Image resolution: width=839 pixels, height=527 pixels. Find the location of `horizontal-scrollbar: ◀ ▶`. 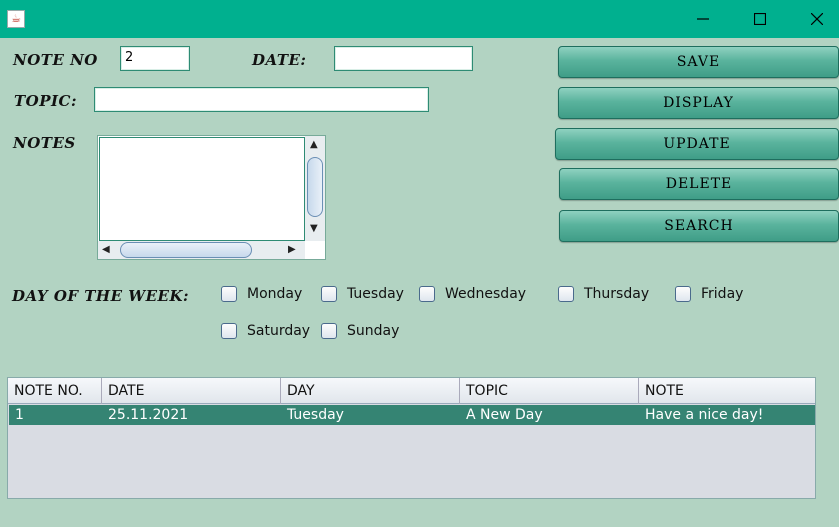

horizontal-scrollbar: ◀ ▶ is located at coordinates (201, 250).